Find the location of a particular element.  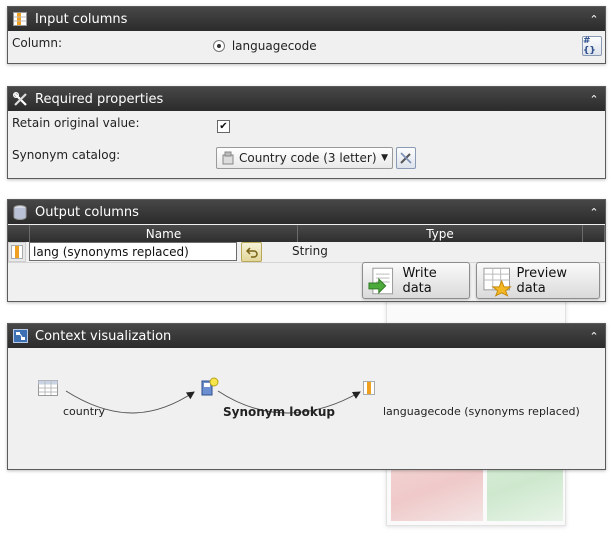

panel-title: Output columns is located at coordinates (87, 212).